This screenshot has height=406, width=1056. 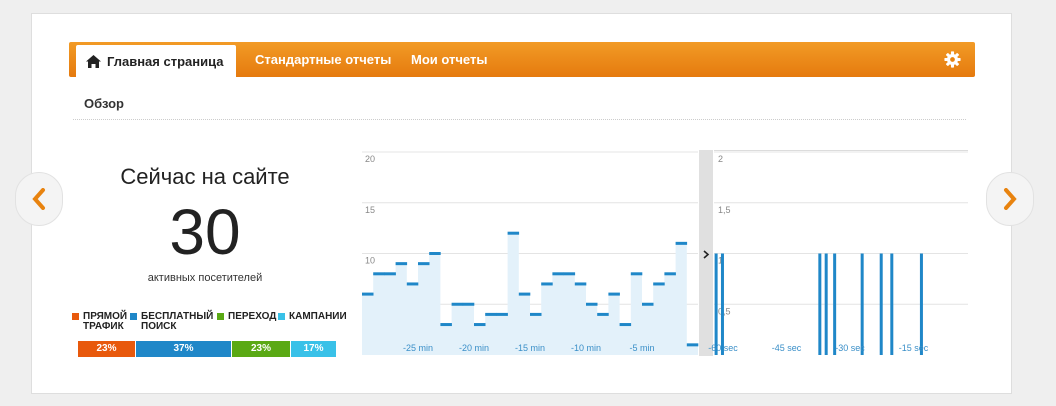 What do you see at coordinates (105, 321) in the screenshot?
I see `legend-label: ПРЯМОЙ ТРАФИК` at bounding box center [105, 321].